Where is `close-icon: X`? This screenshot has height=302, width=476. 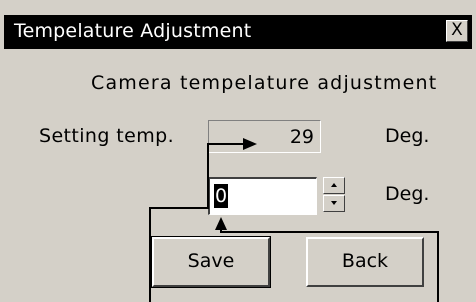
close-icon: X is located at coordinates (457, 30).